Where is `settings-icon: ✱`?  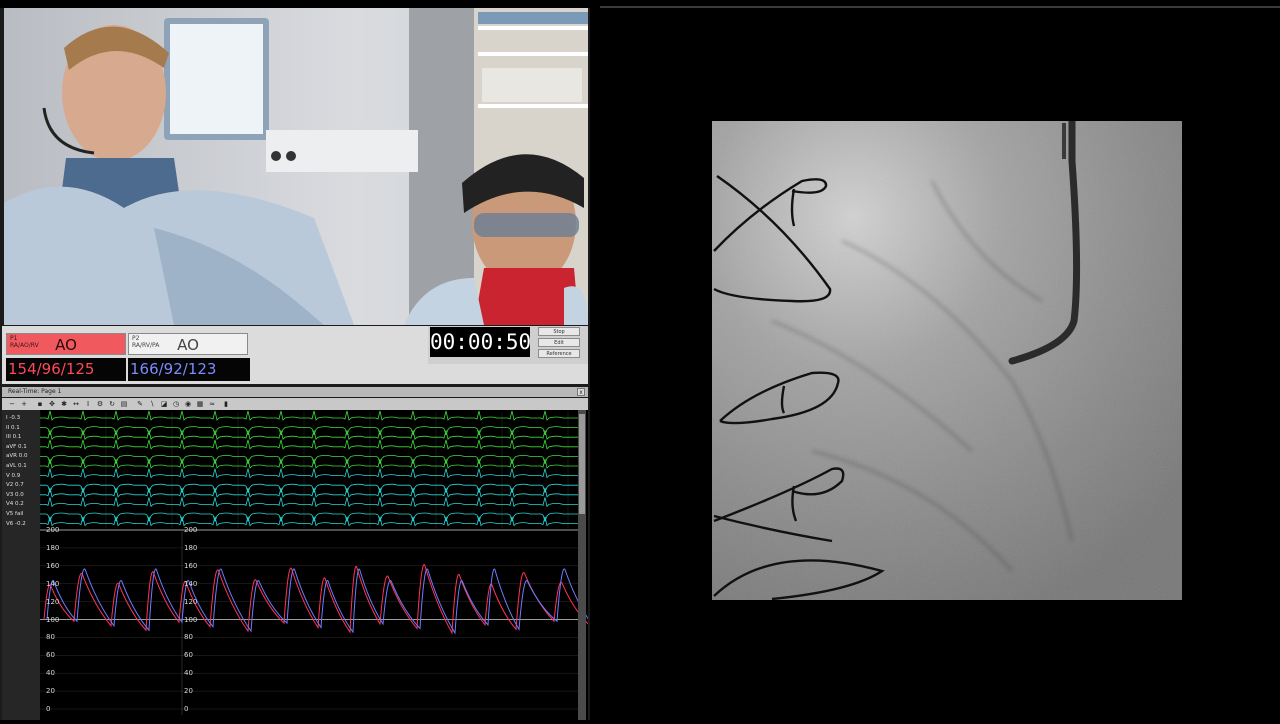 settings-icon: ✱ is located at coordinates (64, 404).